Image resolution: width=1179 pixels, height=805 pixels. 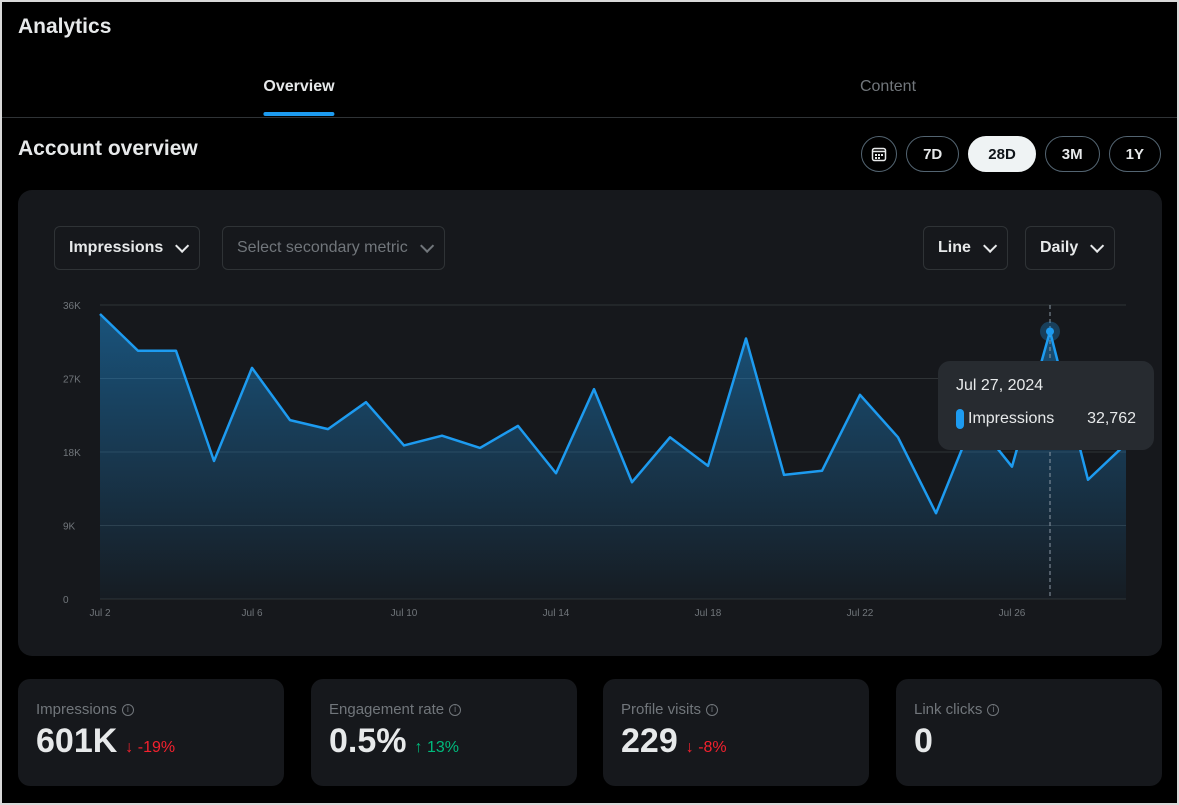 What do you see at coordinates (108, 148) in the screenshot?
I see `section-title: Account overview` at bounding box center [108, 148].